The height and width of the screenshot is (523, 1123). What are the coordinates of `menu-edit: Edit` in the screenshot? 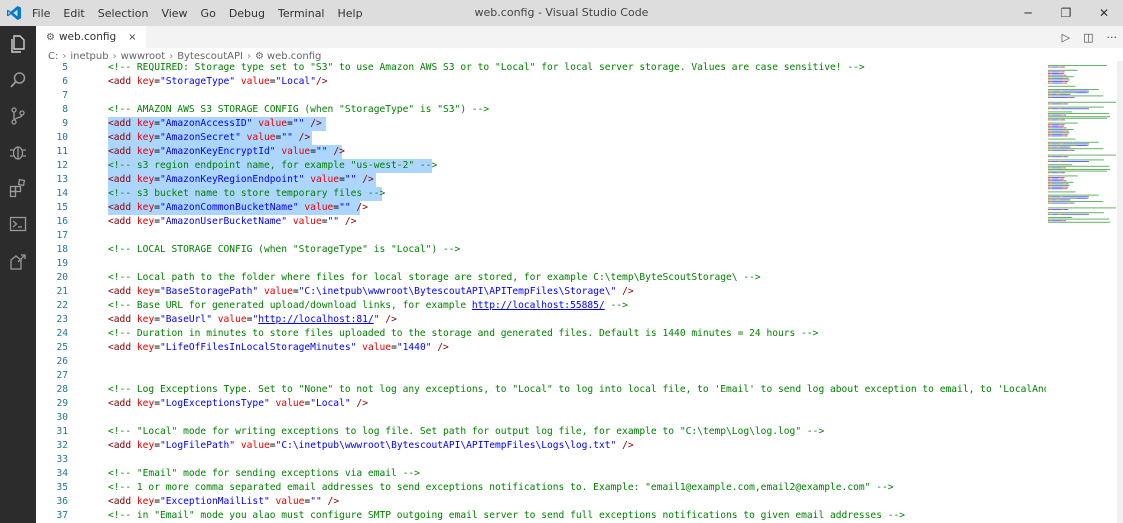 It's located at (73, 13).